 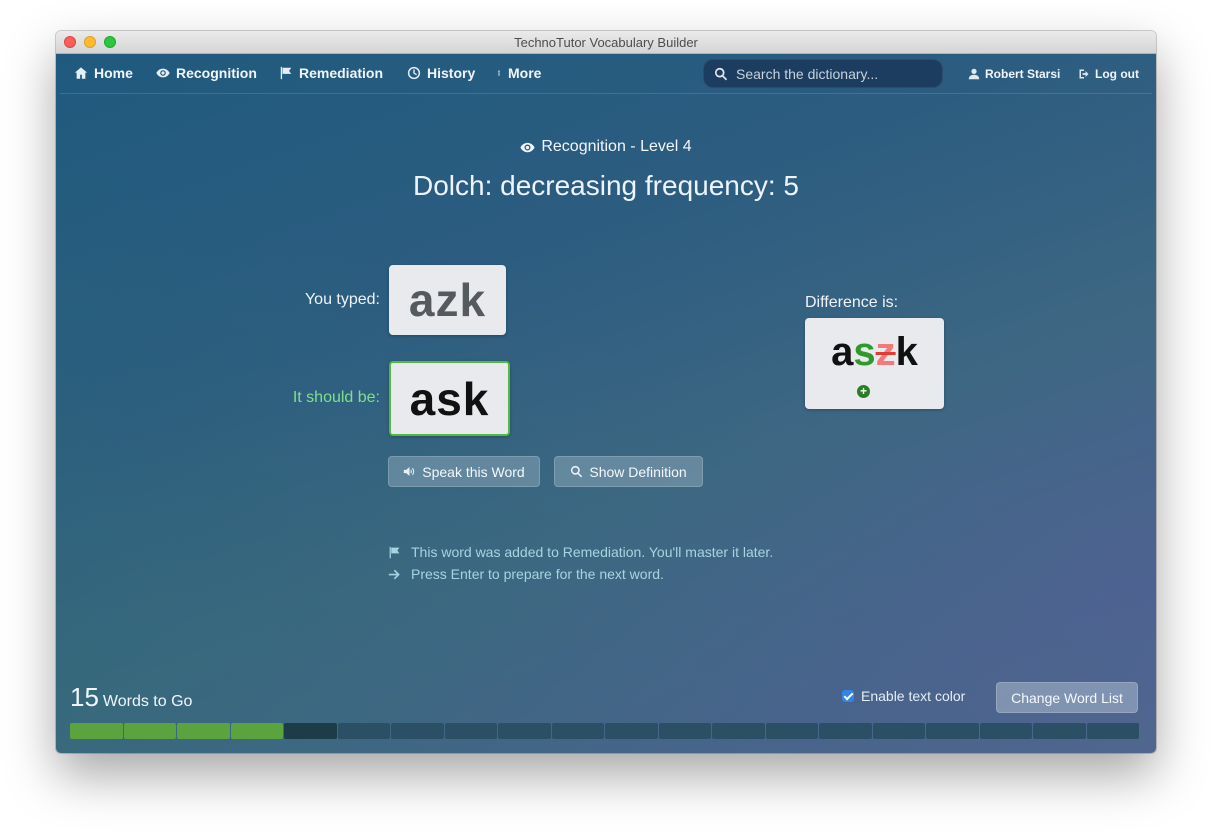 What do you see at coordinates (518, 73) in the screenshot?
I see `nav-more: More` at bounding box center [518, 73].